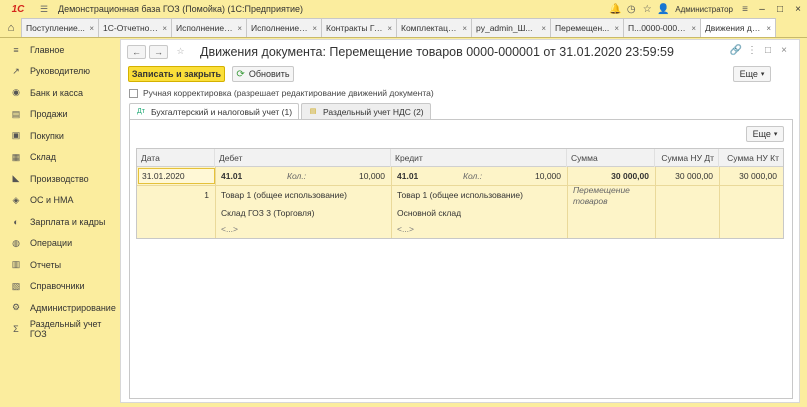  Describe the element at coordinates (16, 92) in the screenshot. I see `coin-icon: ◉` at that location.